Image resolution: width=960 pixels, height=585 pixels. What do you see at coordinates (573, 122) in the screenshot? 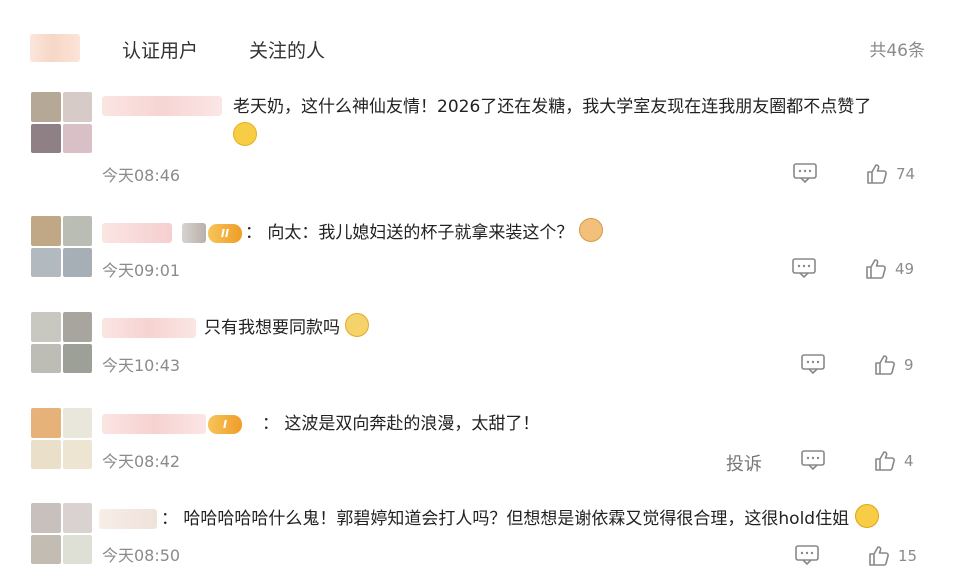
I see `comment-text: 老天奶，这什么神仙友情！2026了还在发糖，我大学室友现在连我朋友圈都不点赞了` at bounding box center [573, 122].